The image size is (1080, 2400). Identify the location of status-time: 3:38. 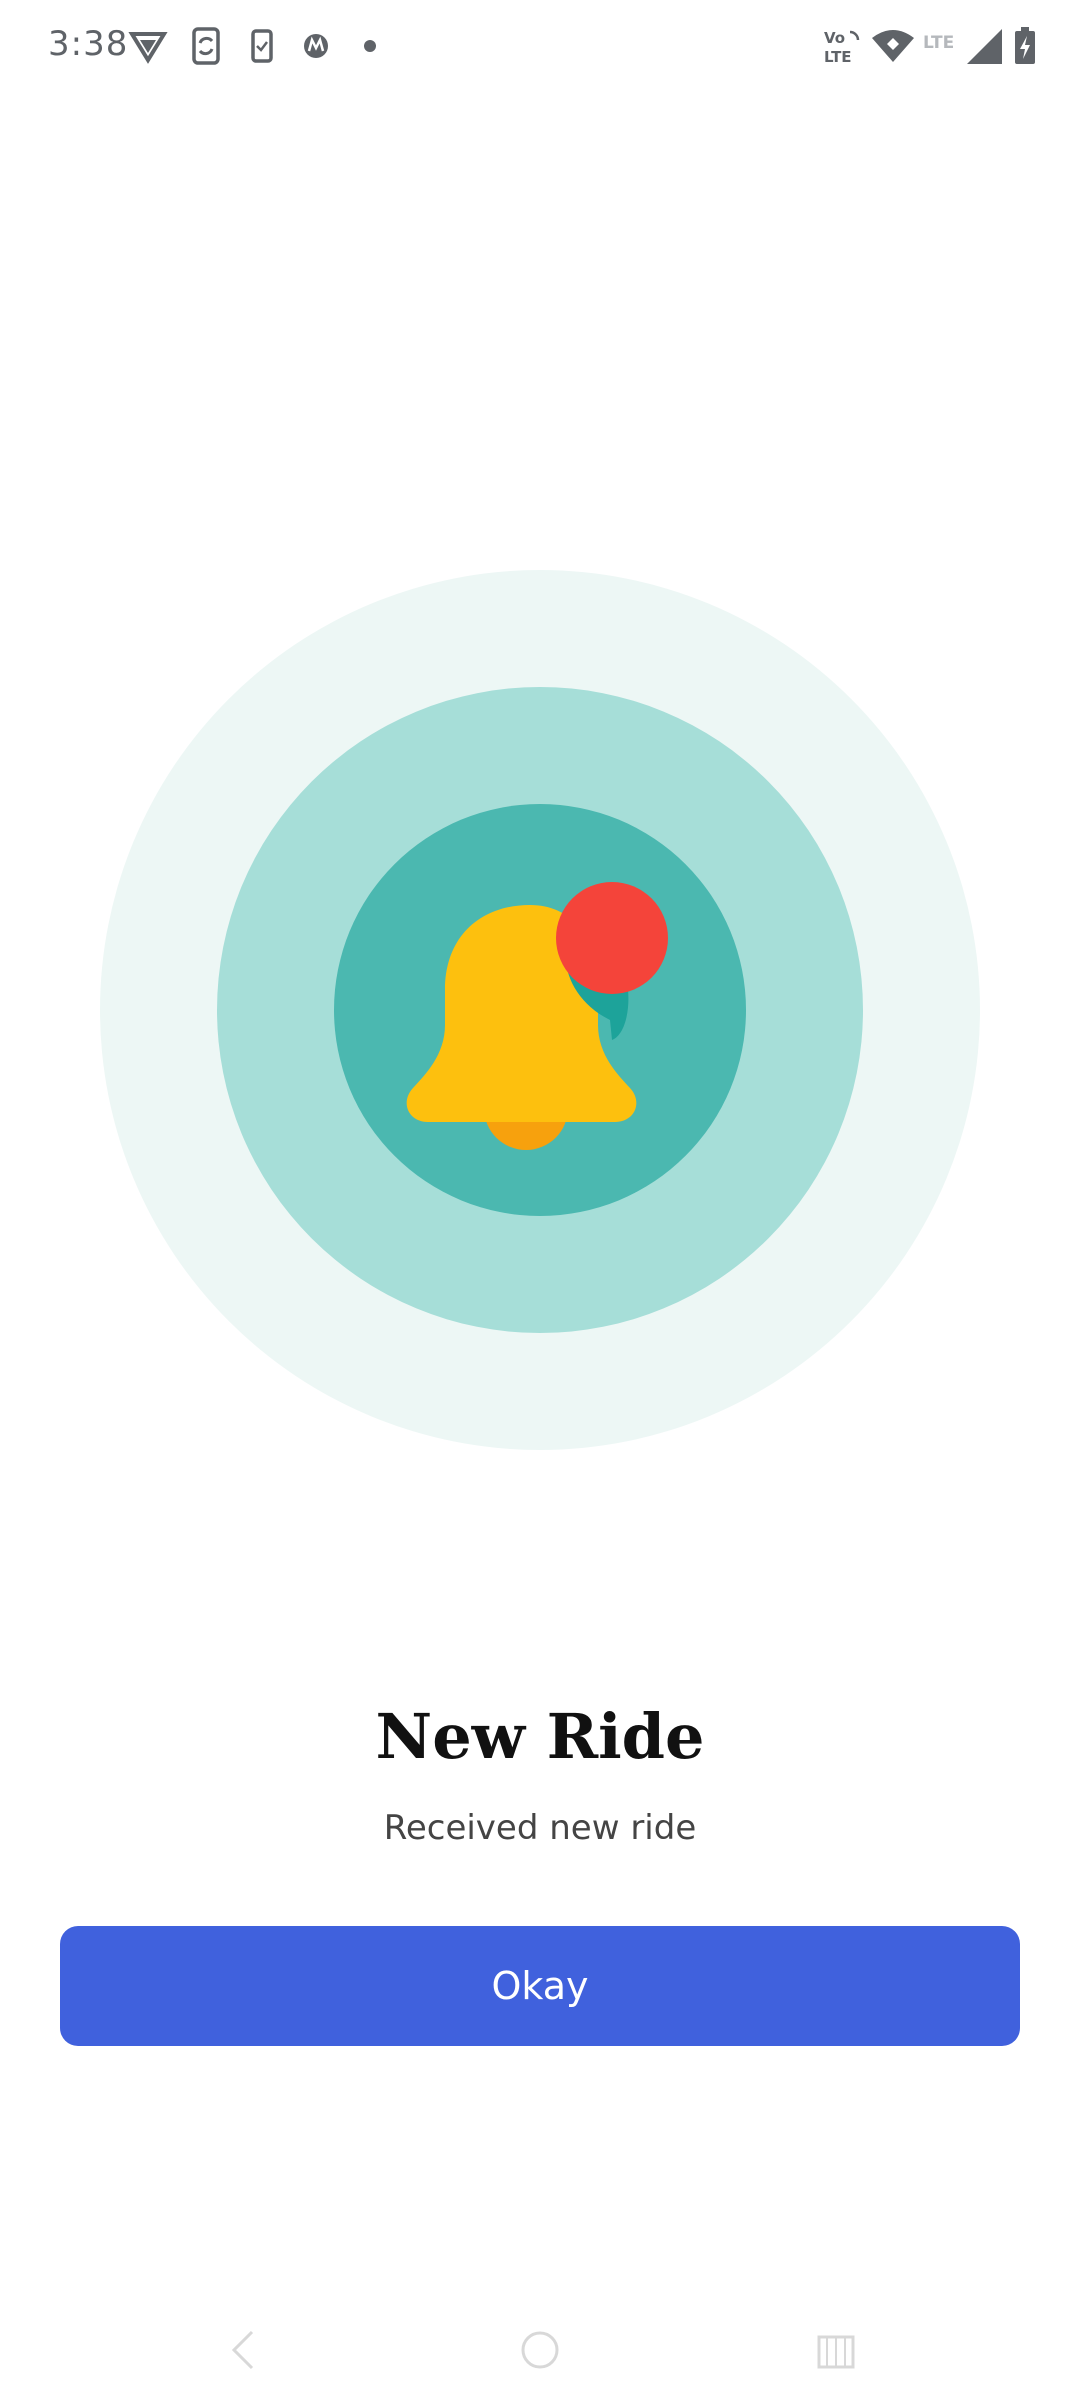
(88, 44).